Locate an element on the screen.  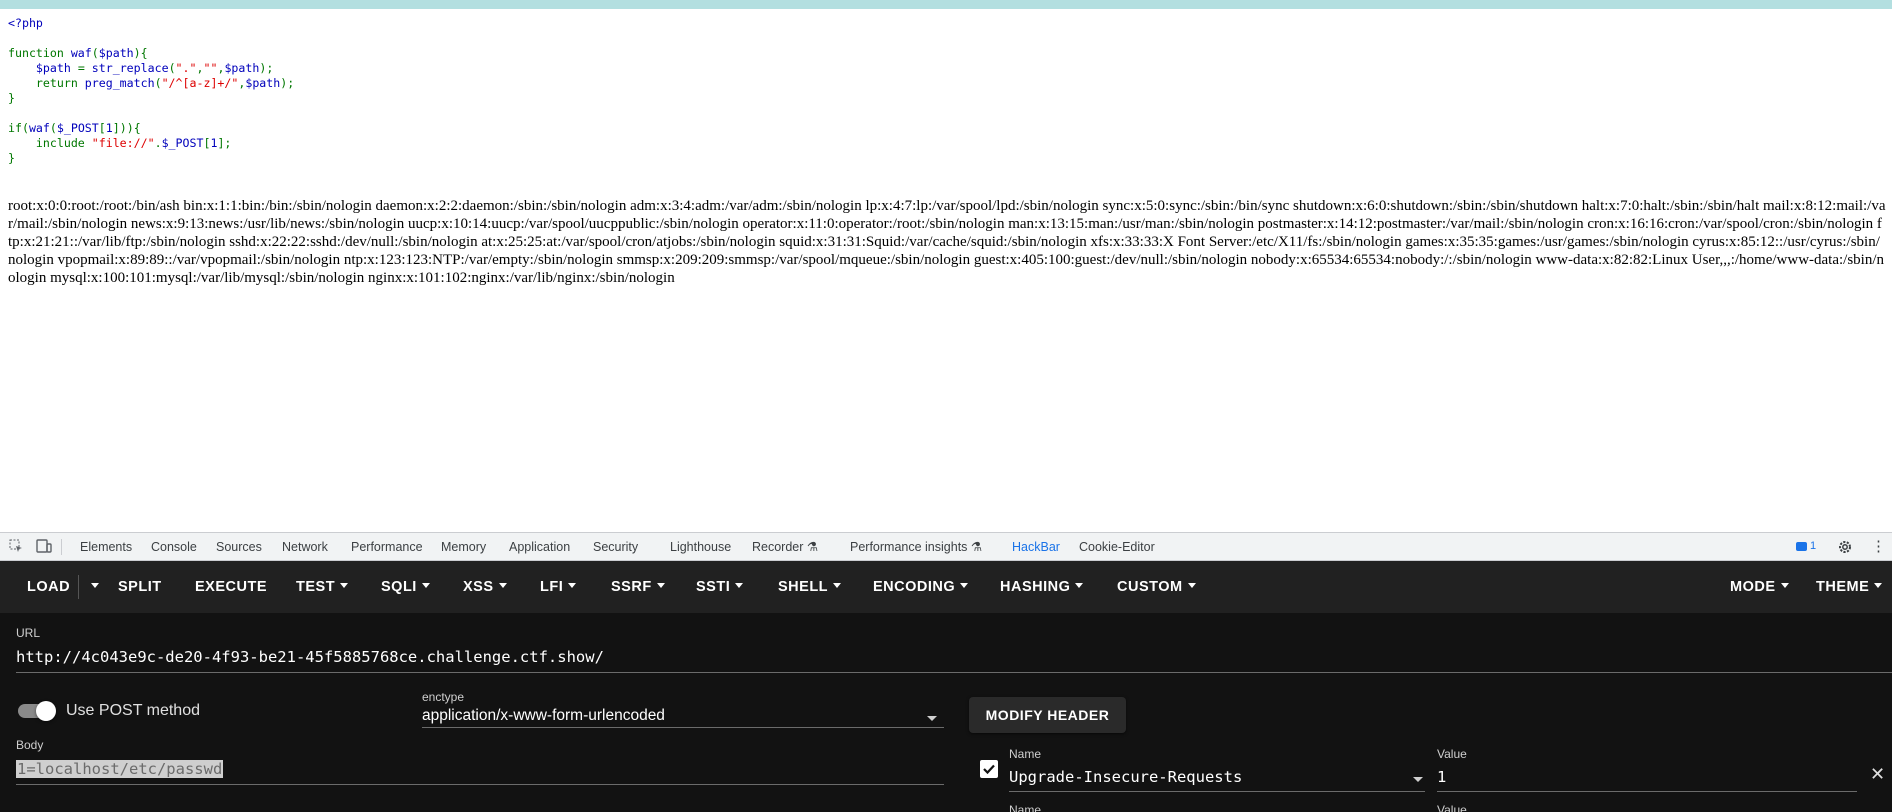
tab-hackbar: HackBar is located at coordinates (1036, 548).